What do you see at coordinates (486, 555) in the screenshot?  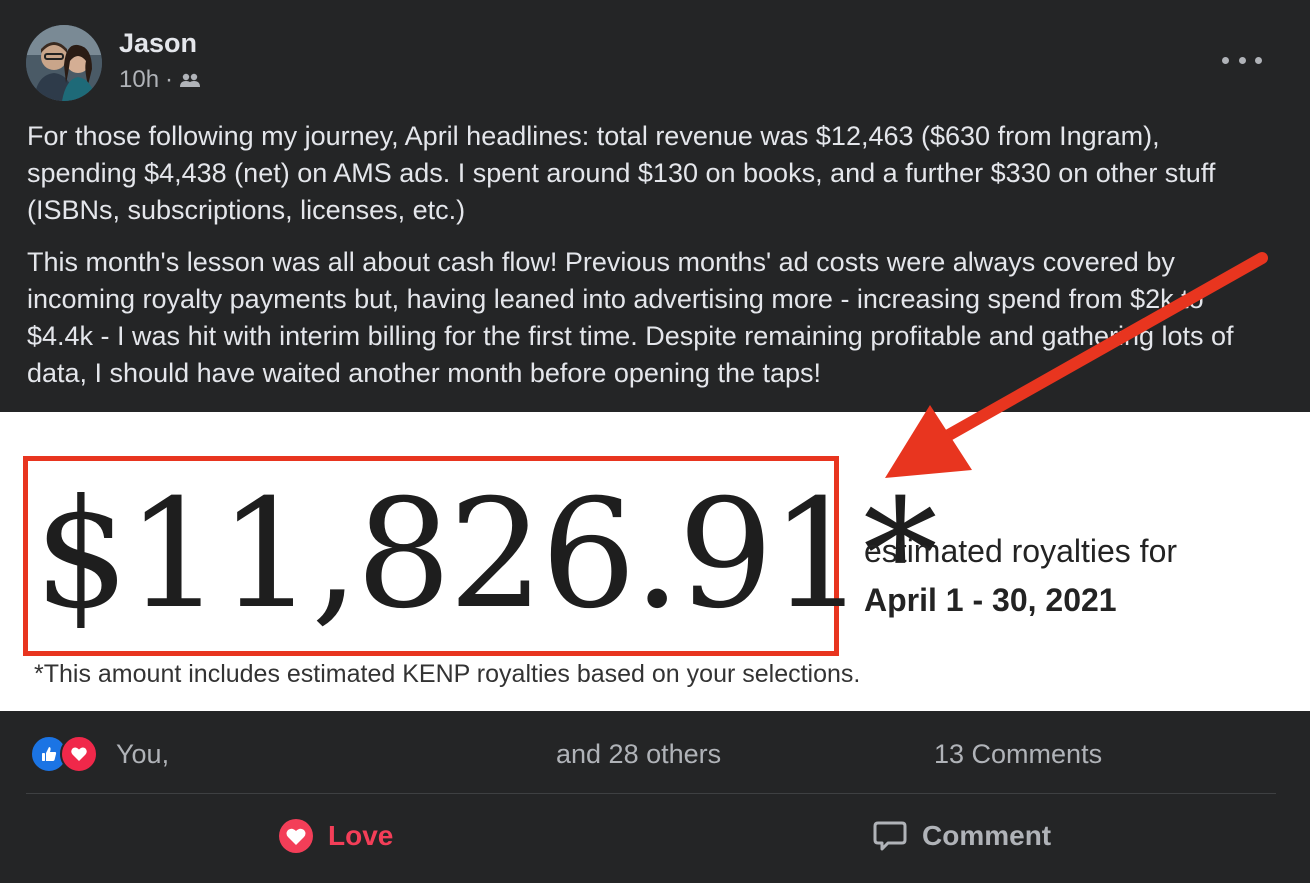 I see `royalty-amount: $11,826.91*` at bounding box center [486, 555].